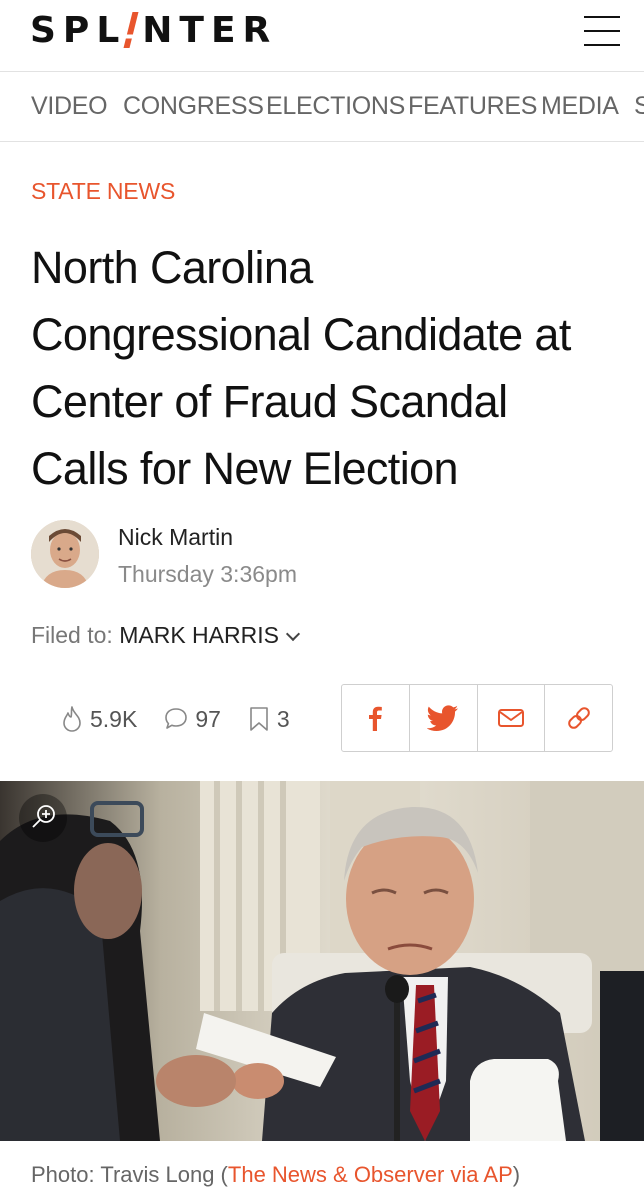 The width and height of the screenshot is (644, 1200). I want to click on engagement-stats: 5.9K 97 3, so click(188, 719).